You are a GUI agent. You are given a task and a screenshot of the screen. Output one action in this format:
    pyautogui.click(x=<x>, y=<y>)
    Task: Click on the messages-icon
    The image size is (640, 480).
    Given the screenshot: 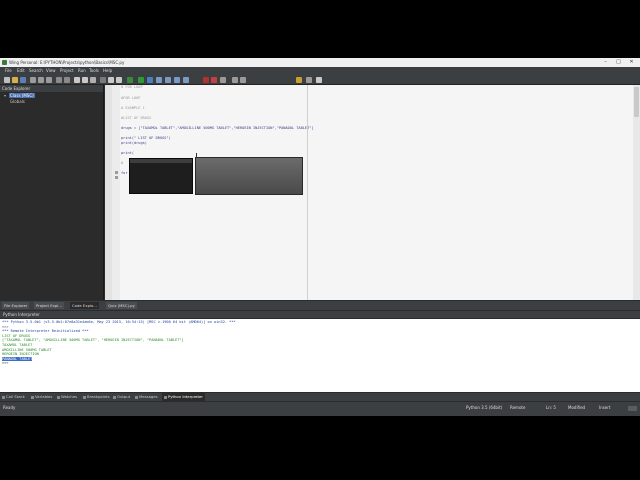 What is the action you would take?
    pyautogui.click(x=136, y=397)
    